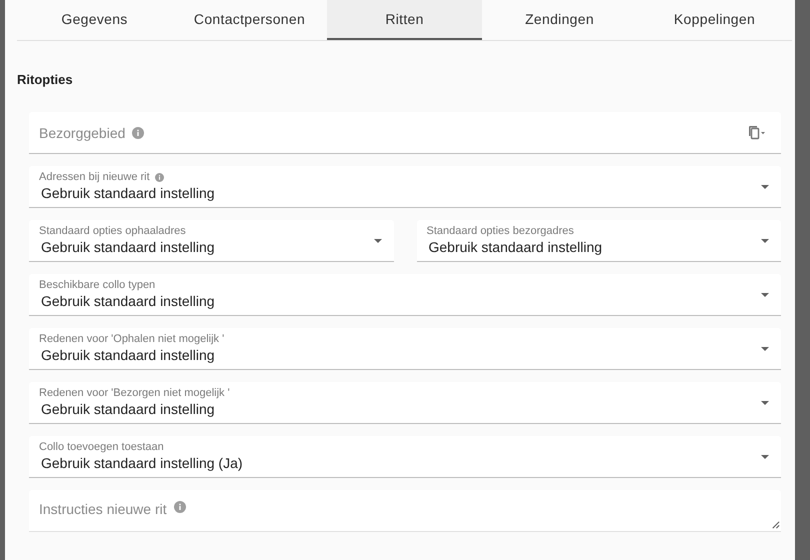 The height and width of the screenshot is (560, 810). What do you see at coordinates (82, 132) in the screenshot?
I see `placeholder-text: Bezorggebied` at bounding box center [82, 132].